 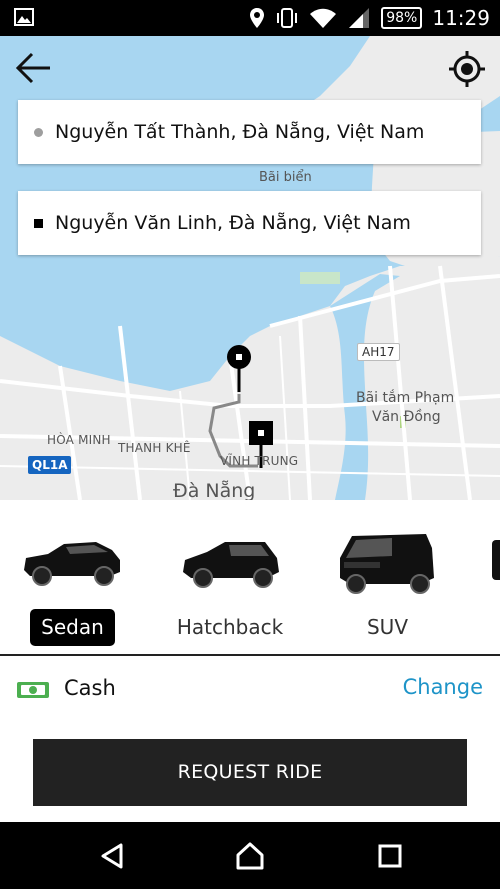 I want to click on my-location-icon, so click(x=467, y=69).